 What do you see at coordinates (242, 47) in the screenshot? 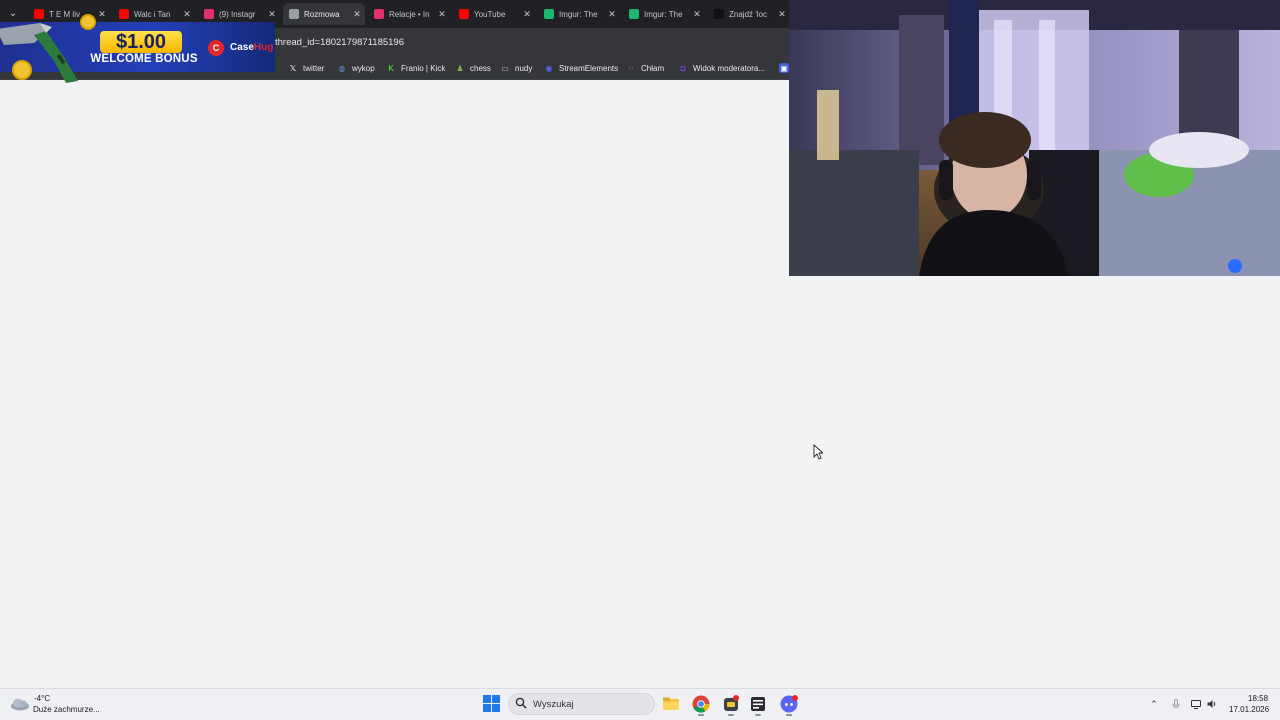
I see `ad-brand-main: Case` at bounding box center [242, 47].